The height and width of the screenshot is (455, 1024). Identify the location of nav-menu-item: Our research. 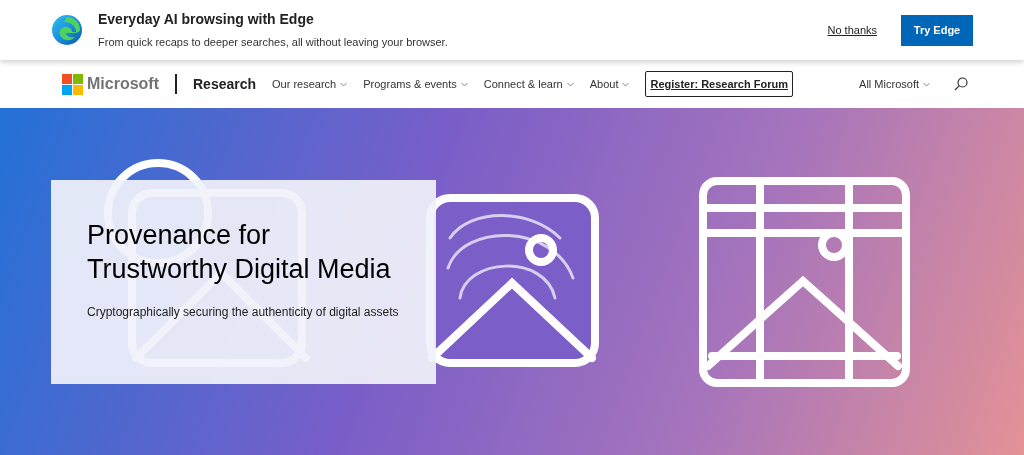
(310, 84).